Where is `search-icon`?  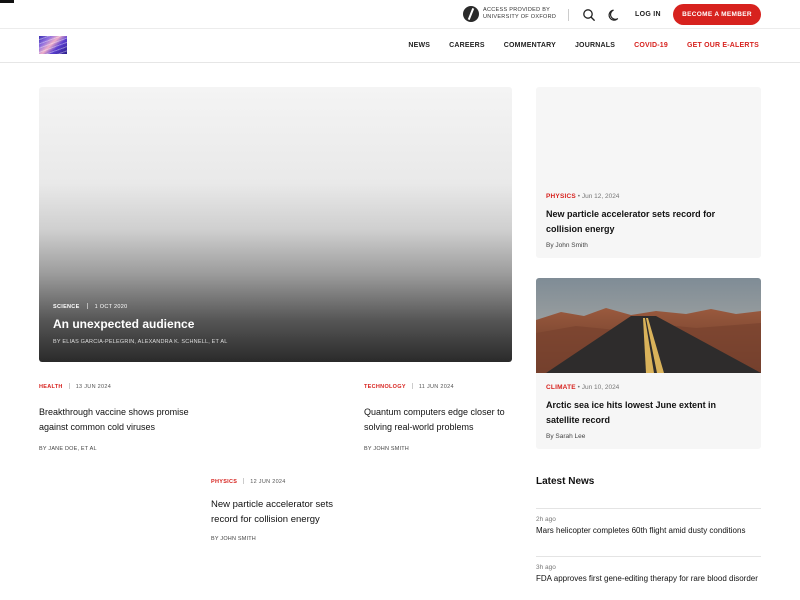 search-icon is located at coordinates (589, 15).